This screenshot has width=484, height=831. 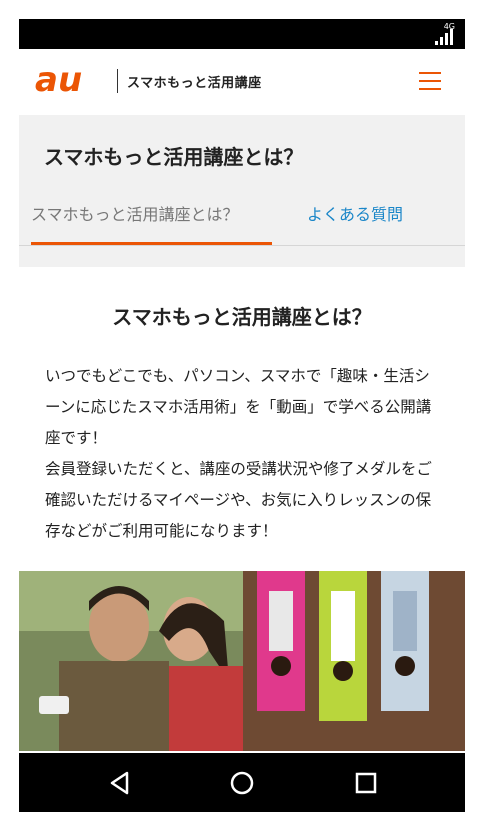 What do you see at coordinates (120, 783) in the screenshot?
I see `back-triangle-icon` at bounding box center [120, 783].